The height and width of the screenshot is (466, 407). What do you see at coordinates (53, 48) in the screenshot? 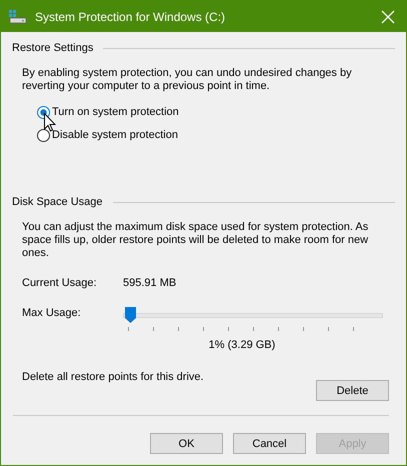
I see `group-heading: Restore Settings` at bounding box center [53, 48].